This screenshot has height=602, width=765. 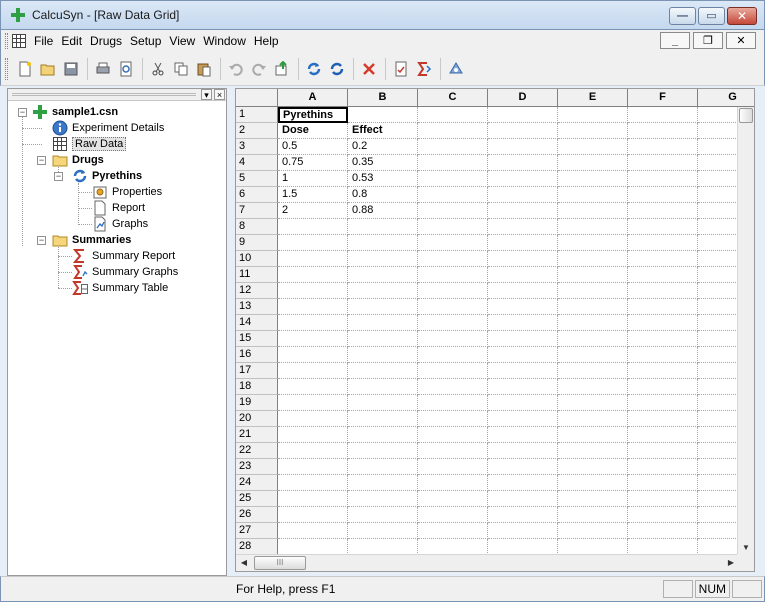 I want to click on row-header: 13, so click(x=257, y=307).